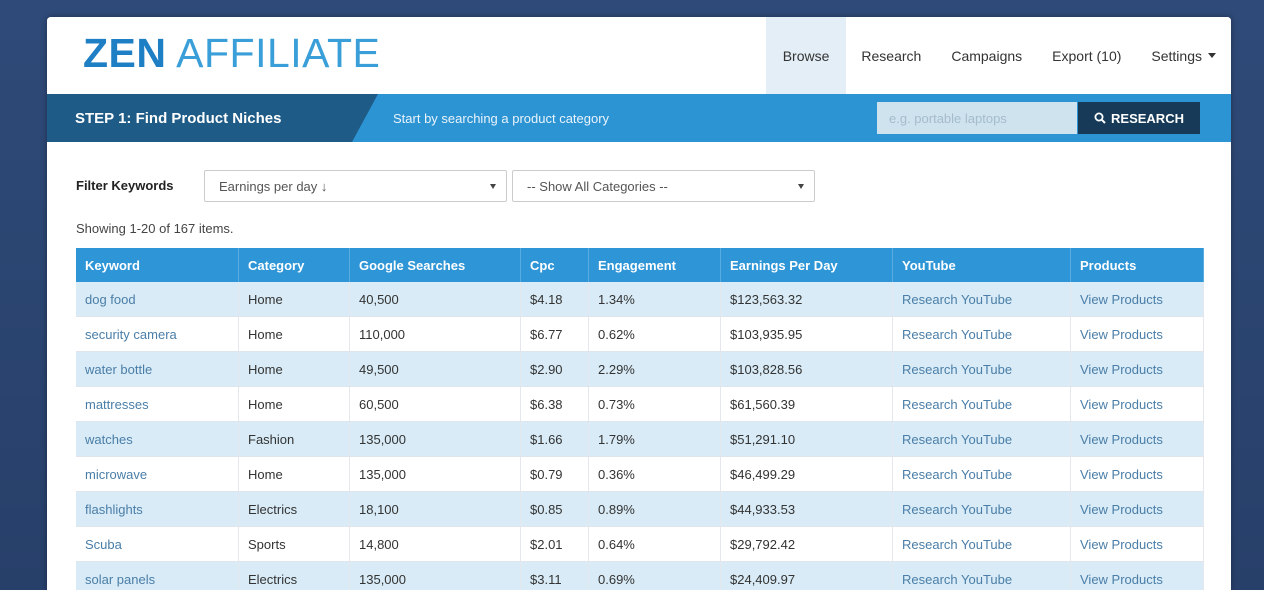  What do you see at coordinates (1147, 118) in the screenshot?
I see `research-button-label: RESEARCH` at bounding box center [1147, 118].